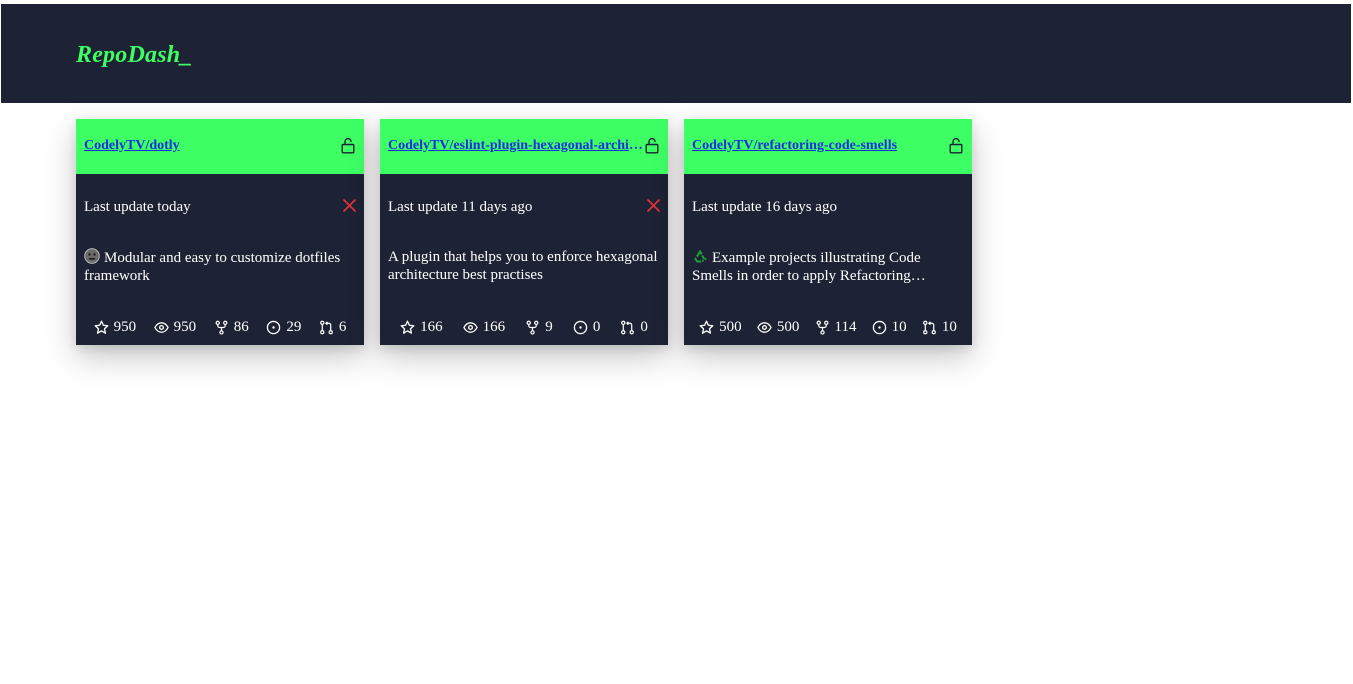  I want to click on forks-count: 9, so click(549, 327).